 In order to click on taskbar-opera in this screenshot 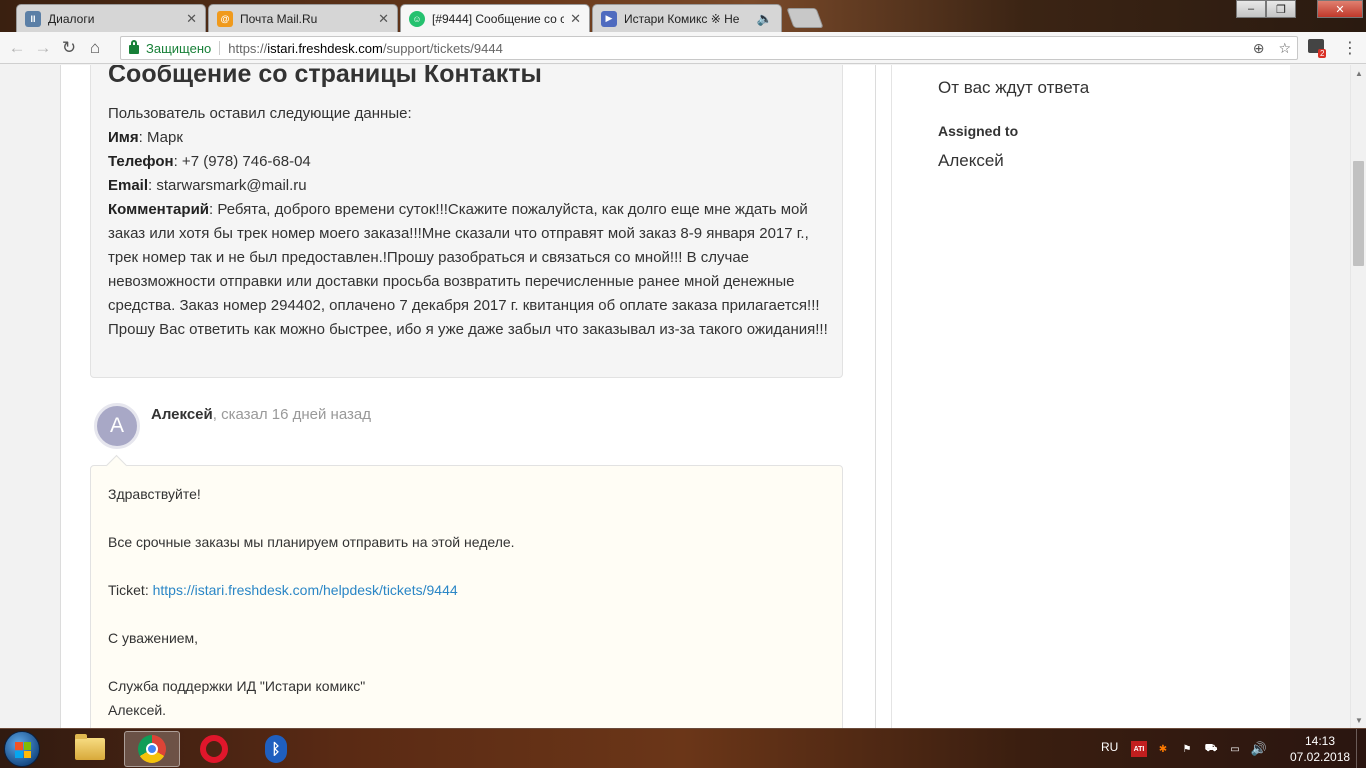, I will do `click(214, 749)`.